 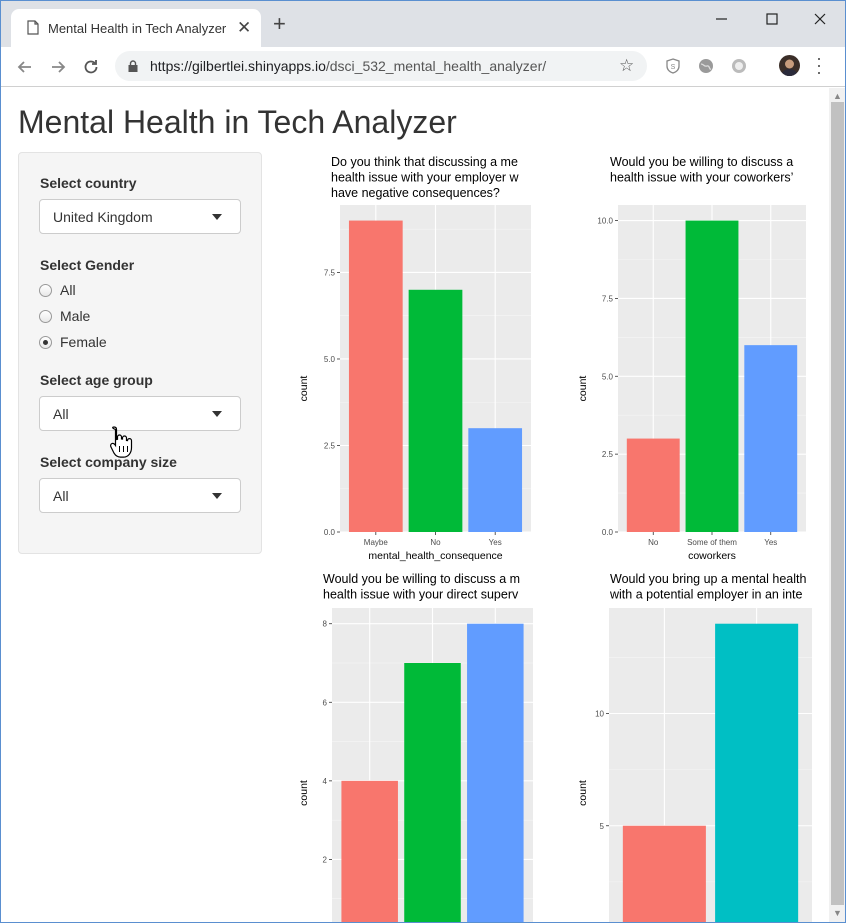 What do you see at coordinates (133, 66) in the screenshot?
I see `lock-icon` at bounding box center [133, 66].